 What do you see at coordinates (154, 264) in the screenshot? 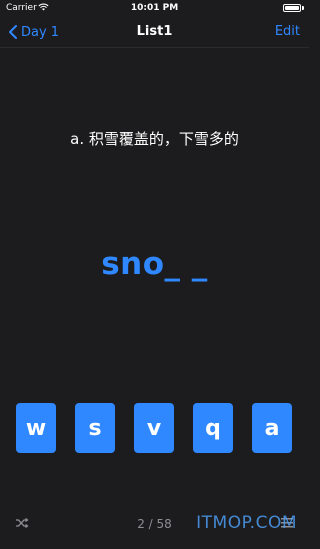
I see `word-blanks: sno_ _` at bounding box center [154, 264].